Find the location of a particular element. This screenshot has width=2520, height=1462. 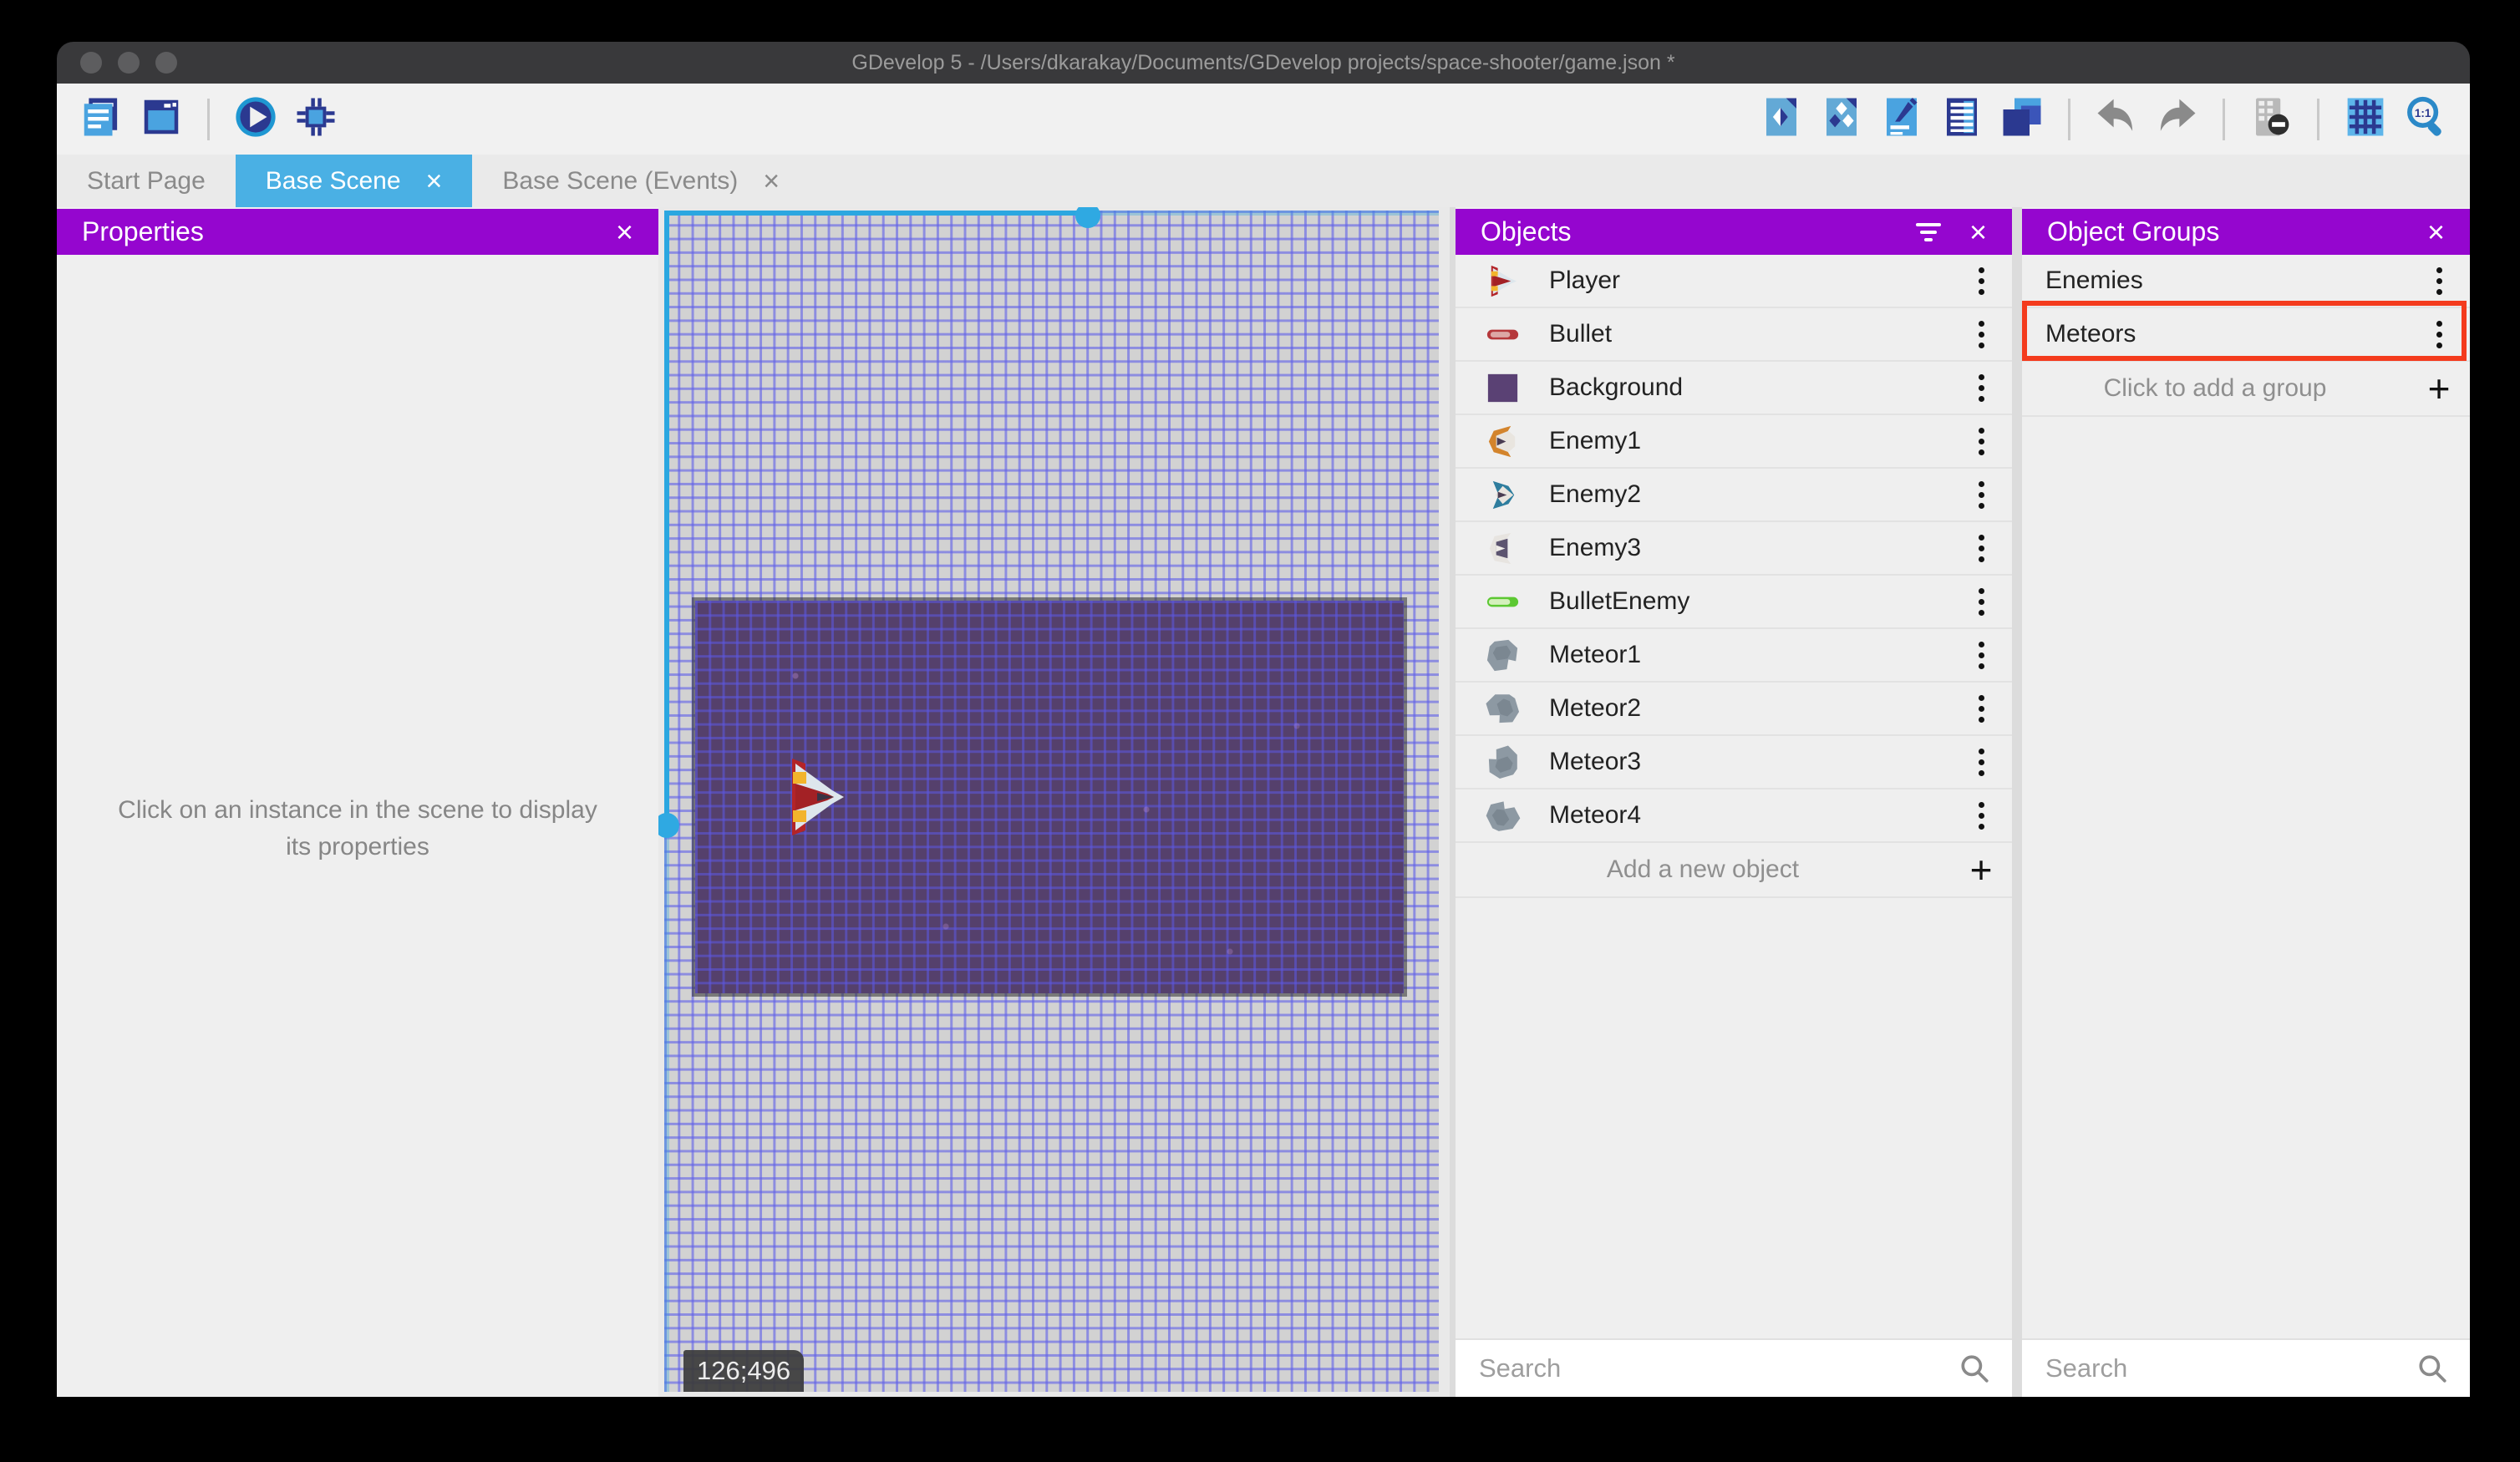

debug-button is located at coordinates (316, 119).